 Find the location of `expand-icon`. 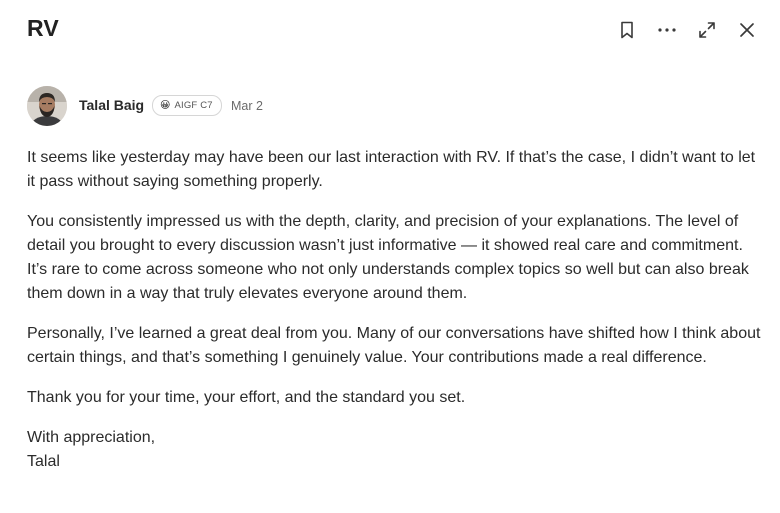

expand-icon is located at coordinates (707, 30).